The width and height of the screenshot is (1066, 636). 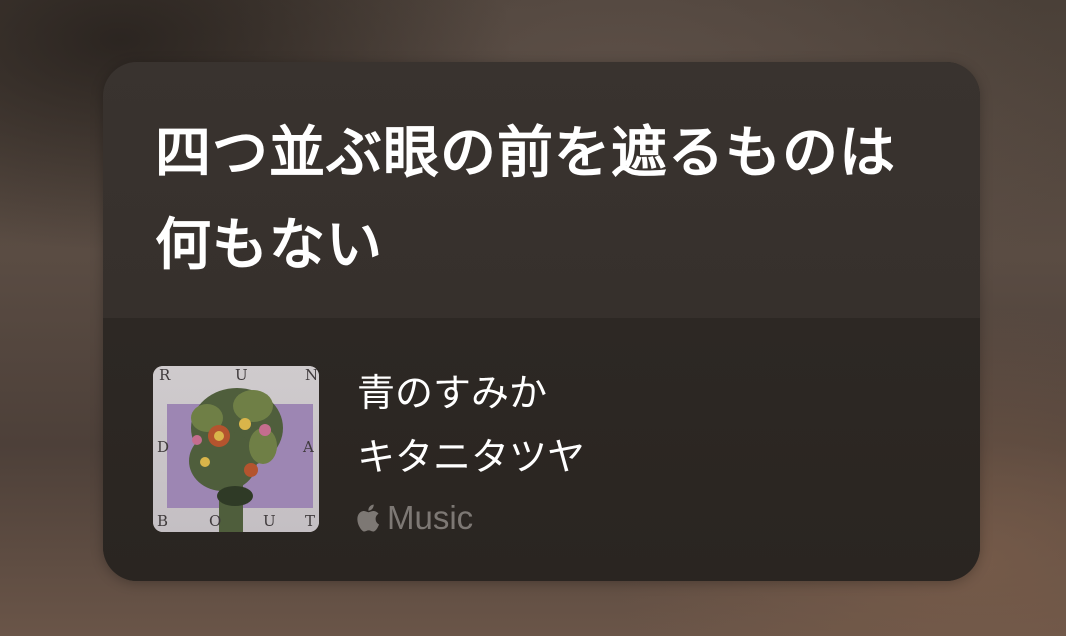 I want to click on artwork-letter: D, so click(x=163, y=447).